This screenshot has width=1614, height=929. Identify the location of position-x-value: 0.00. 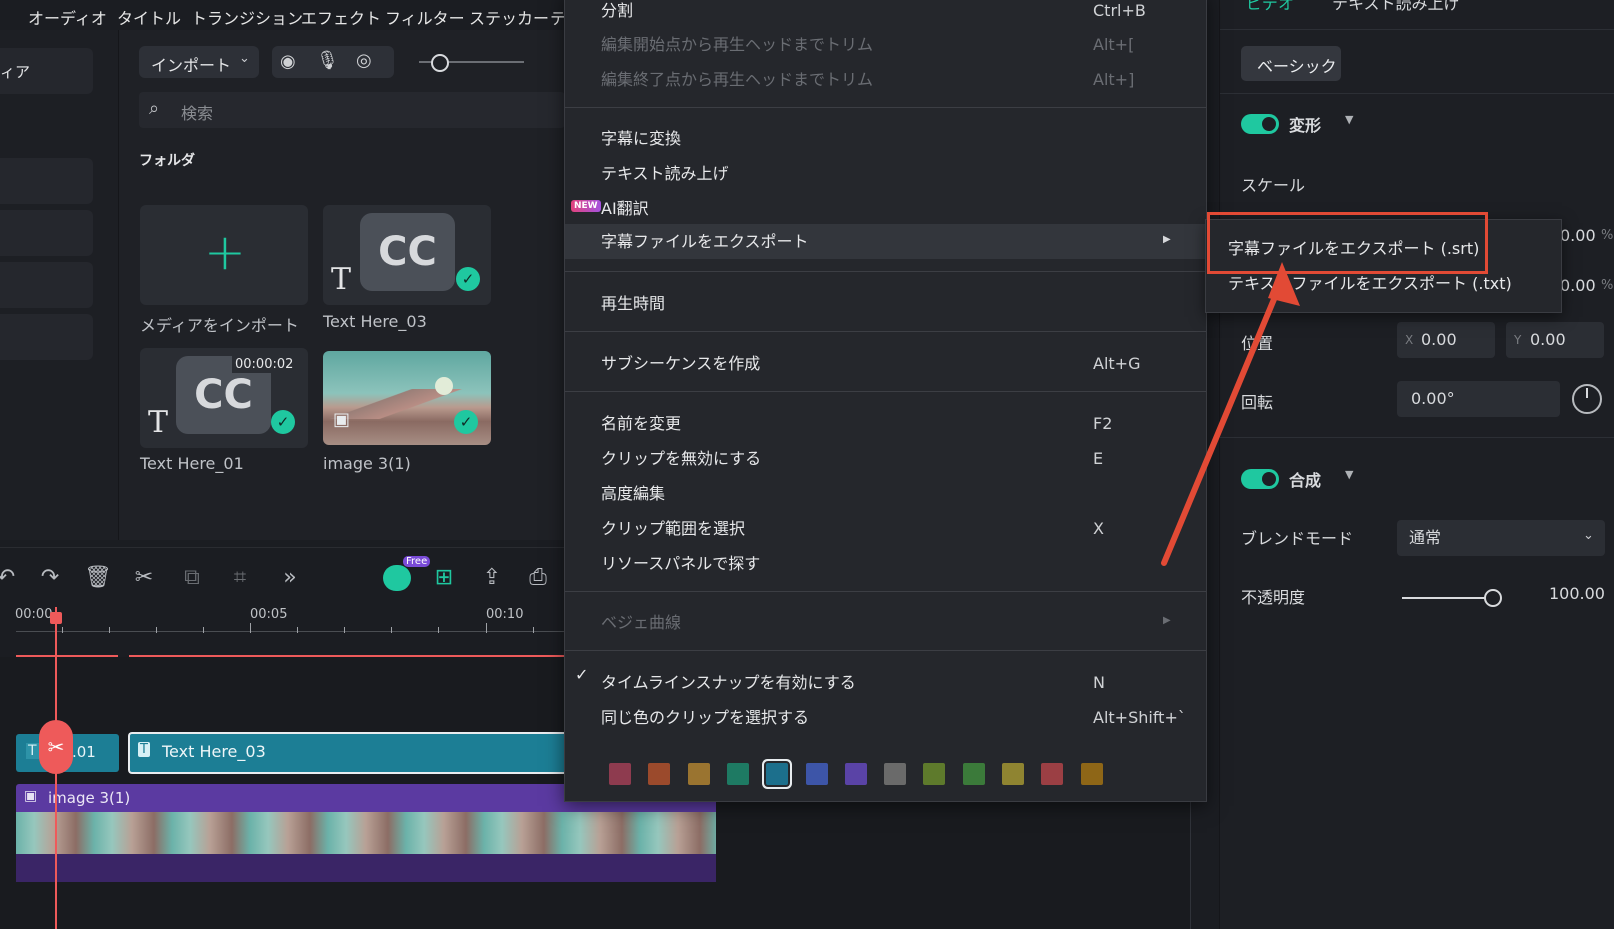
(1439, 339).